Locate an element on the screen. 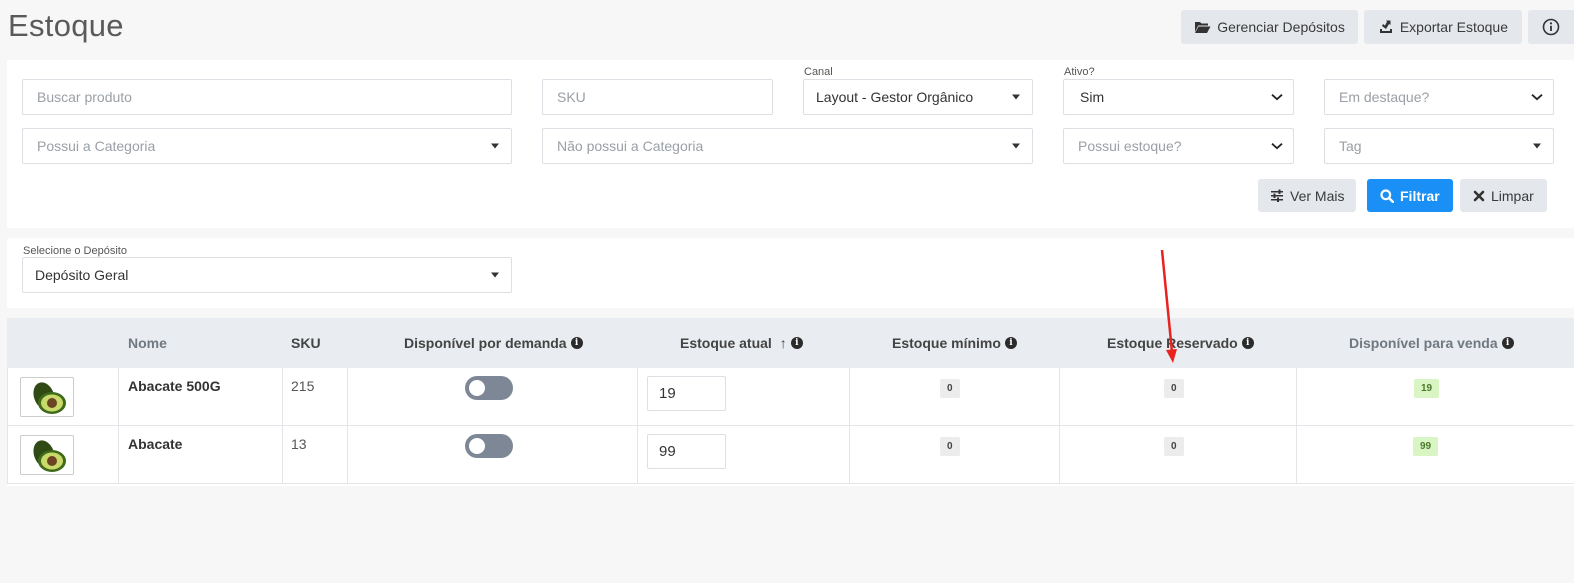  info-button is located at coordinates (1551, 27).